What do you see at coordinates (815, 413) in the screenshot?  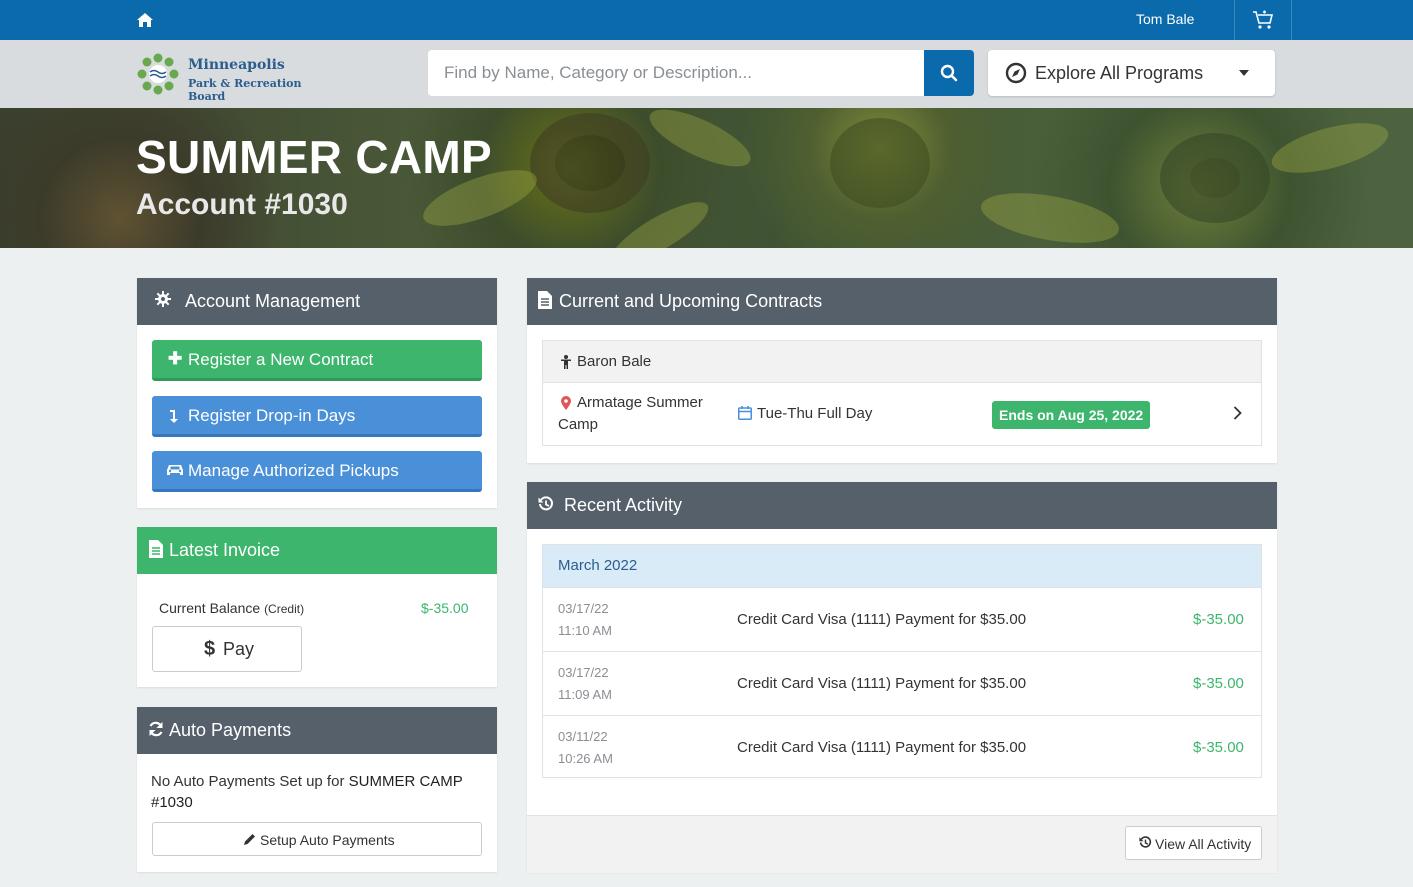 I see `contract-schedule: Tue-Thu Full Day` at bounding box center [815, 413].